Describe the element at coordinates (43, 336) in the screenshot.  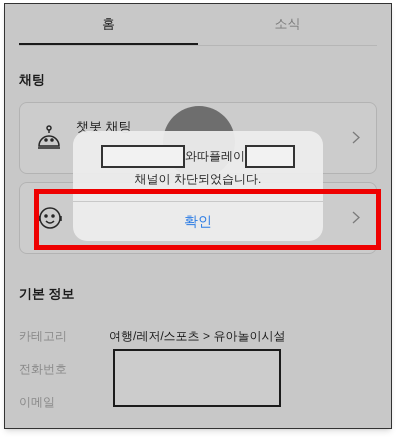
I see `info-label: 카테고리` at that location.